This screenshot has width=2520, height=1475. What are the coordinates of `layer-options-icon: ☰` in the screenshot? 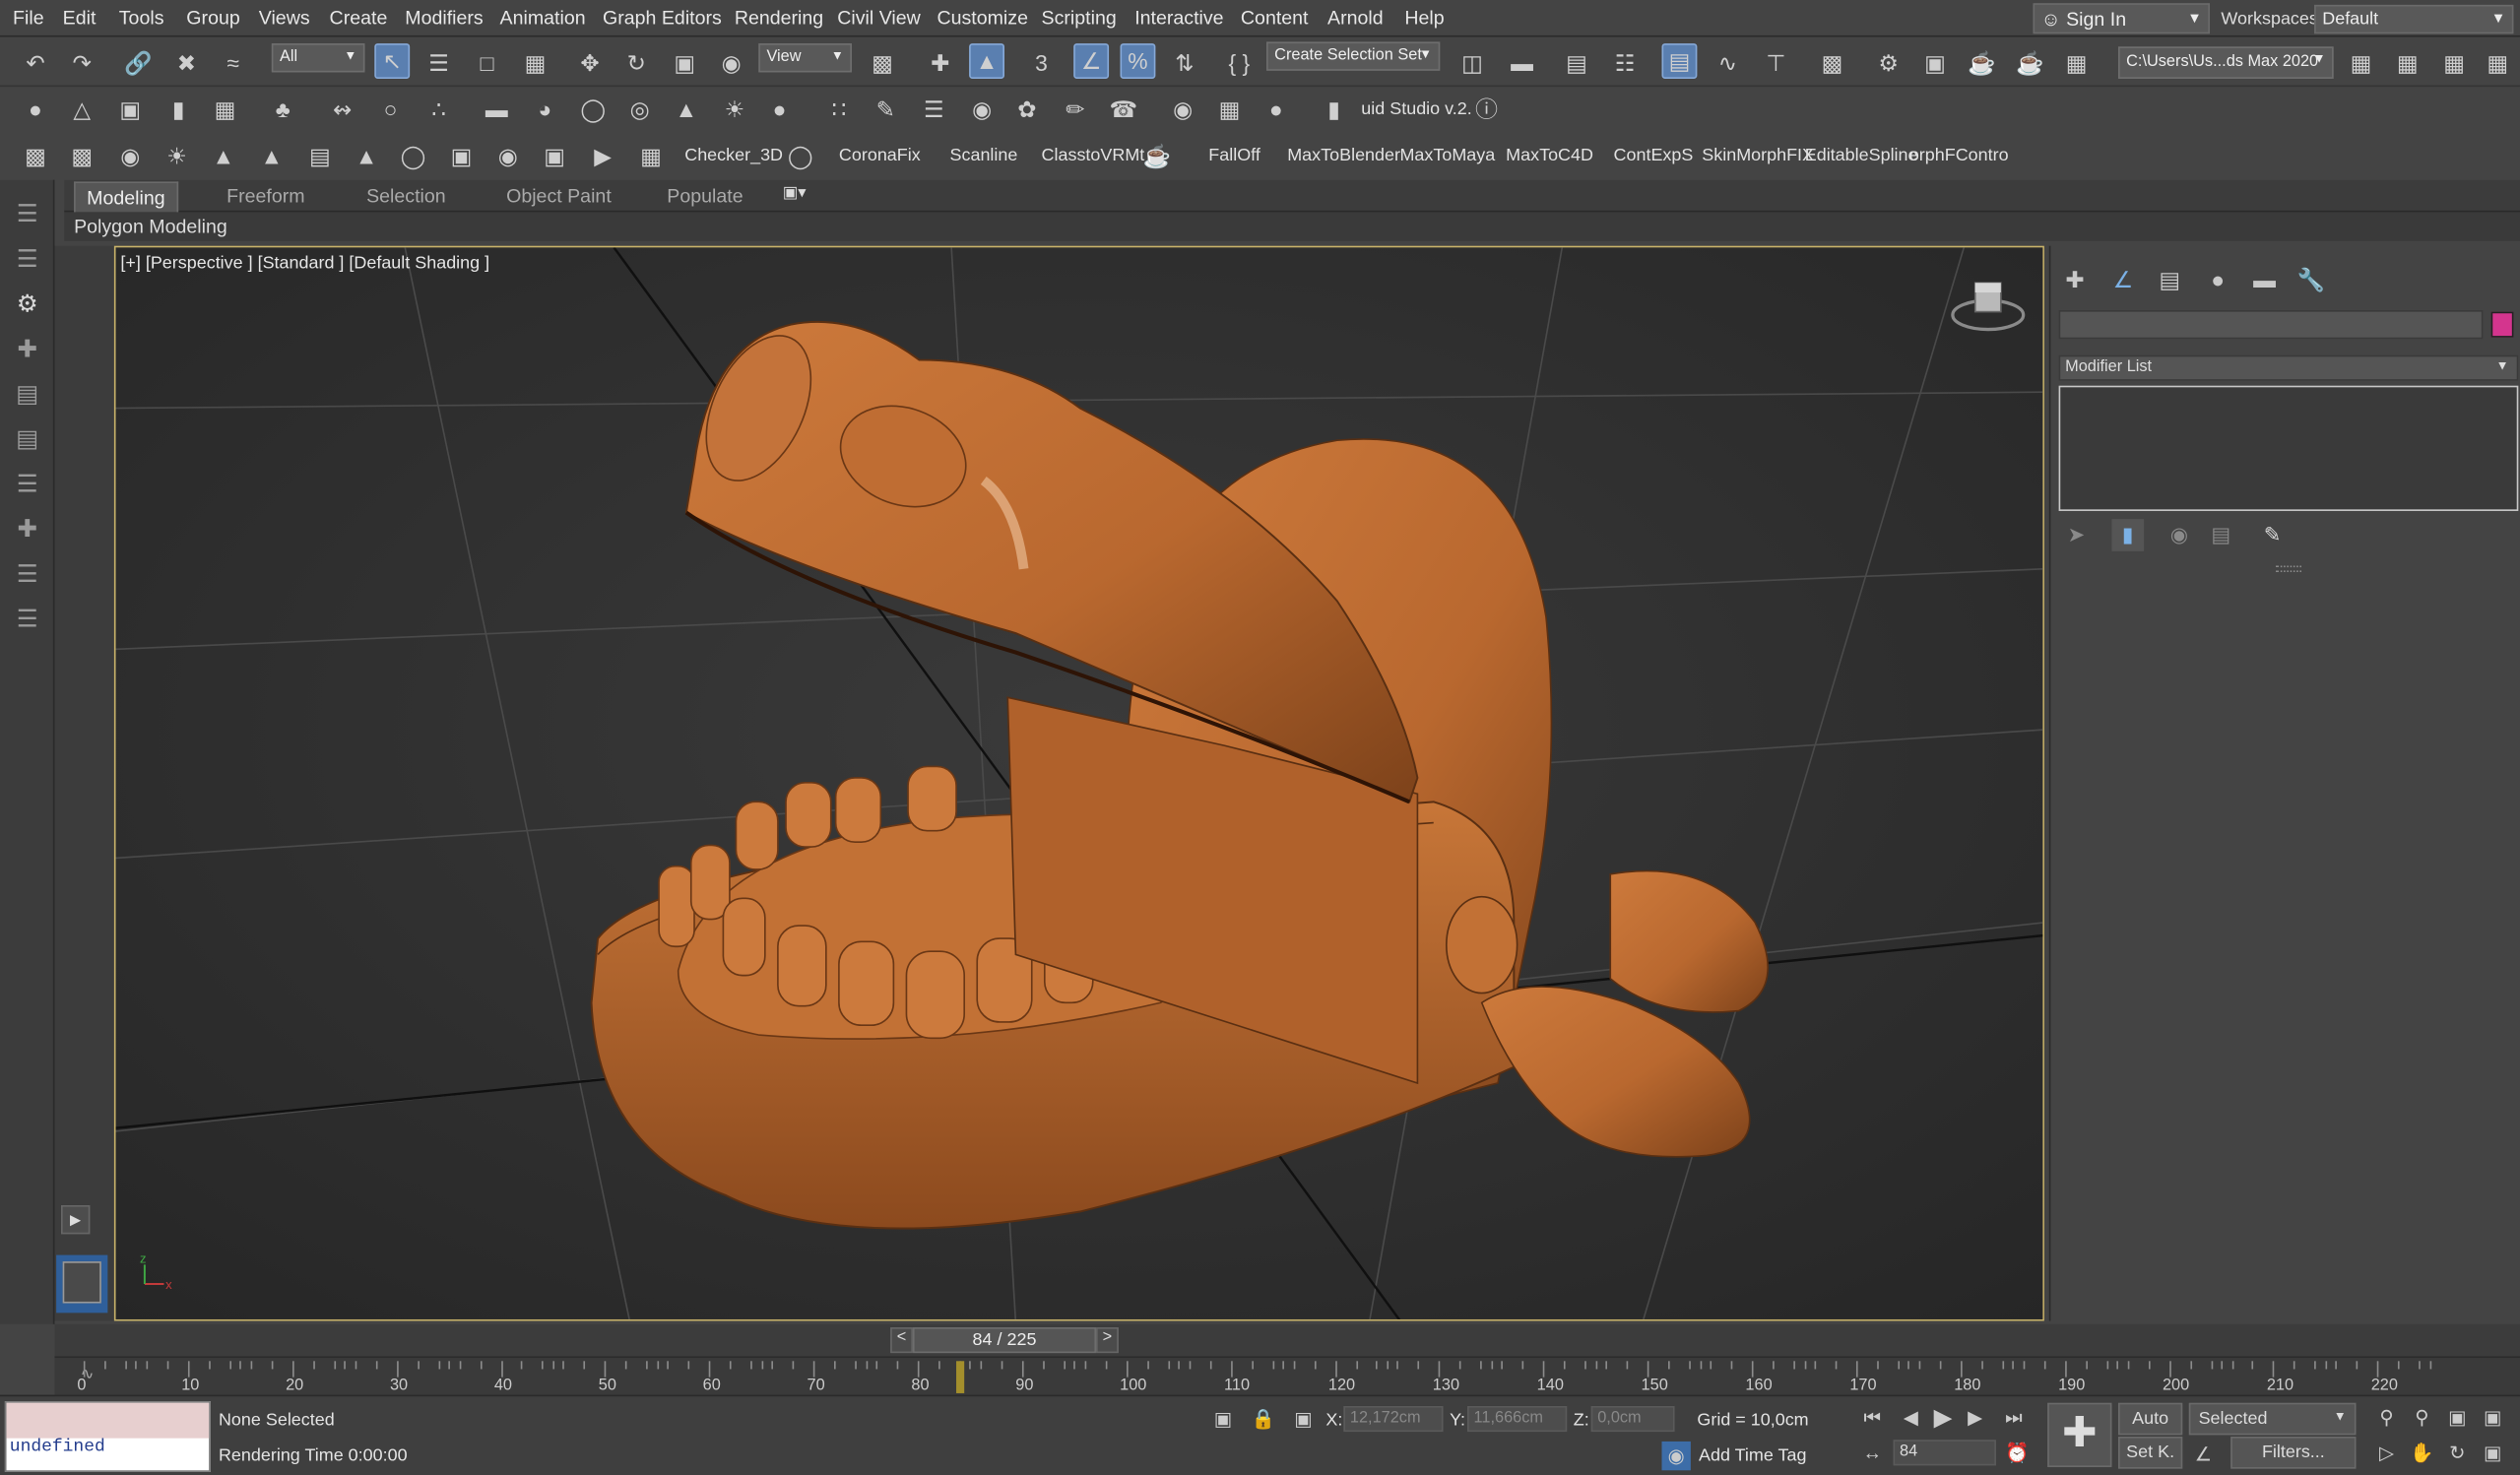 It's located at (27, 618).